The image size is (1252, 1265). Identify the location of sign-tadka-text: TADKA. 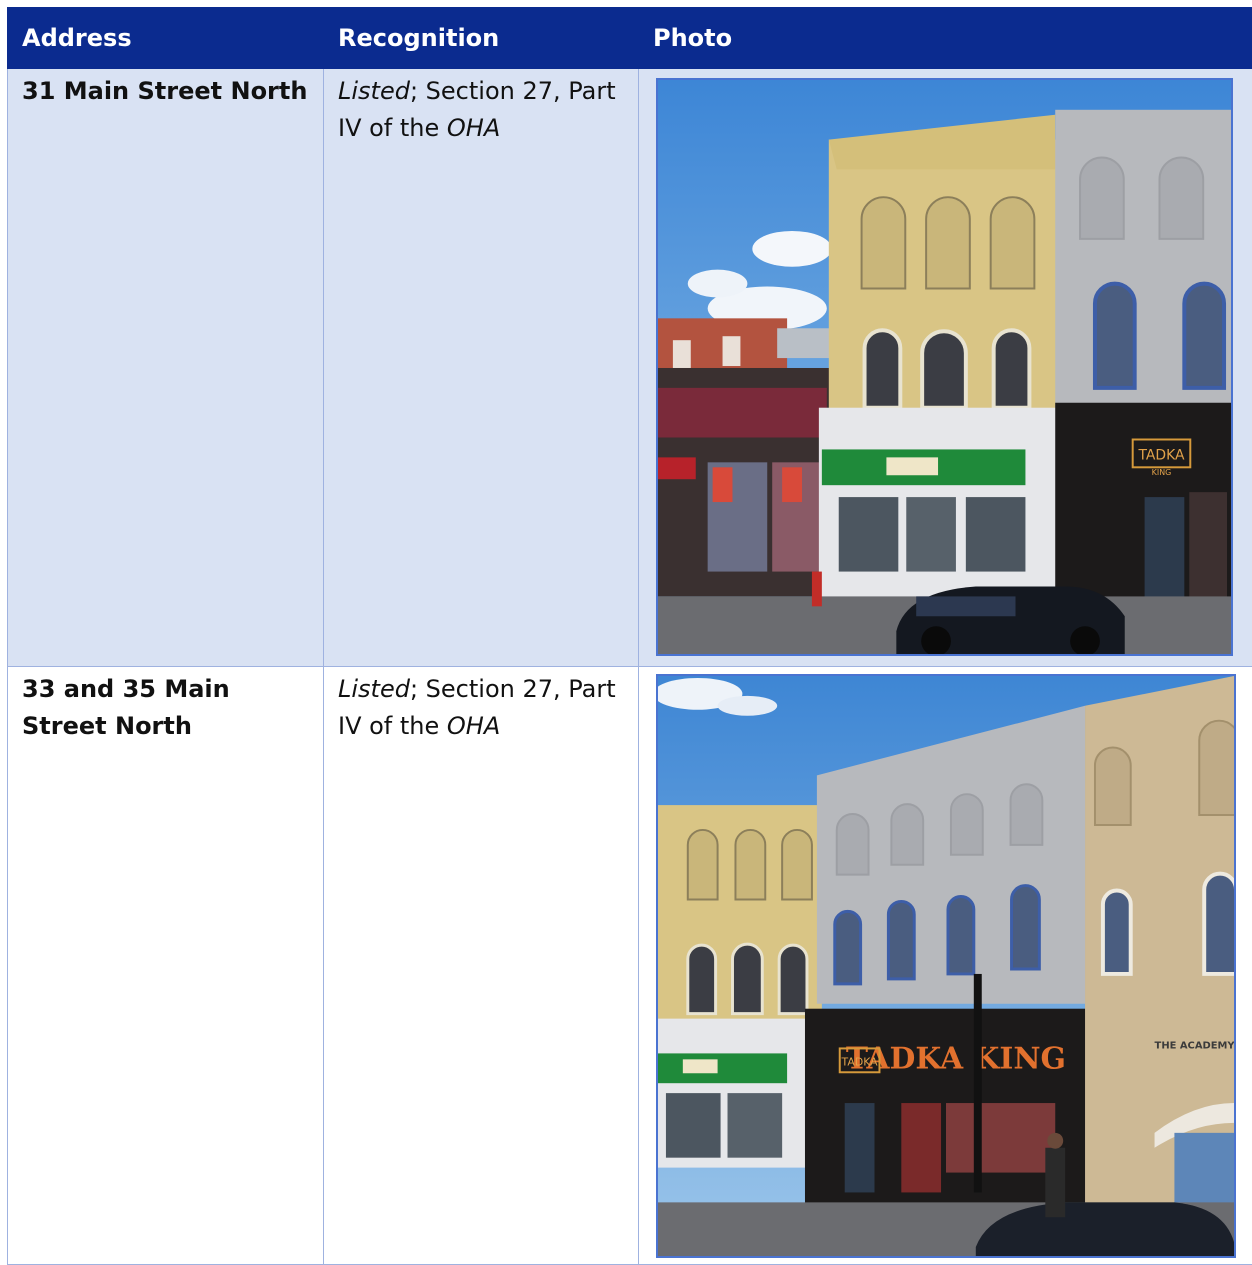
(1160, 455).